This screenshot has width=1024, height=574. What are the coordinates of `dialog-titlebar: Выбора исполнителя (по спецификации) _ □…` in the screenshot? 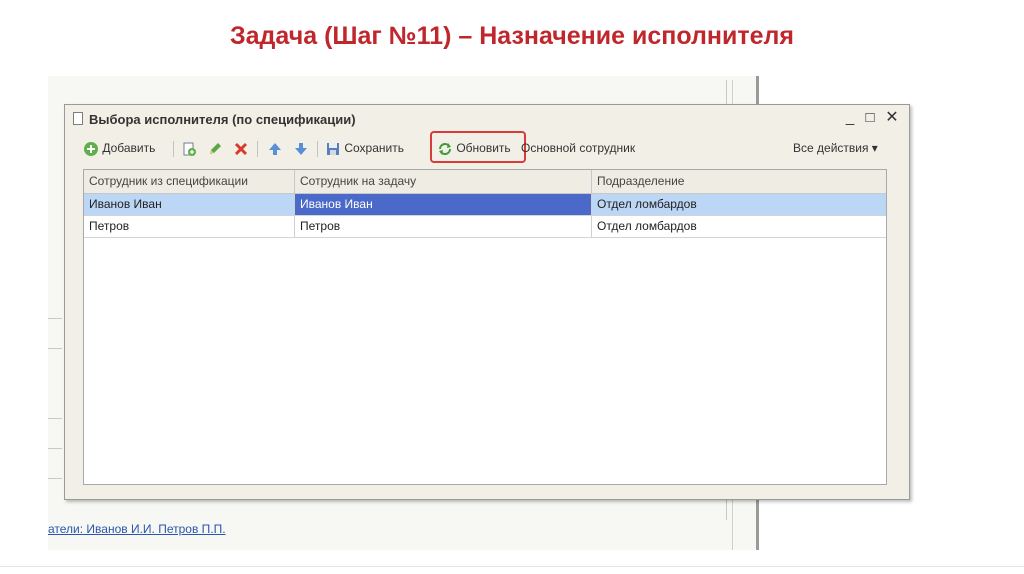 It's located at (487, 119).